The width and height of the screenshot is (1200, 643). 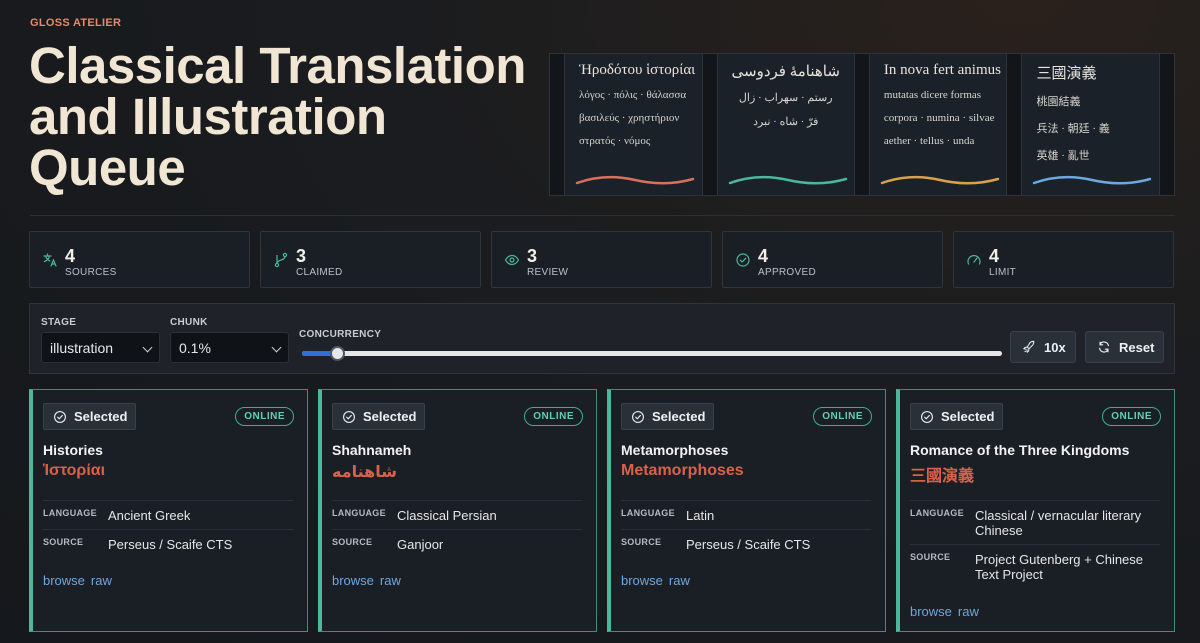 I want to click on language-row: LANGUAGE Ancient Greek, so click(x=168, y=514).